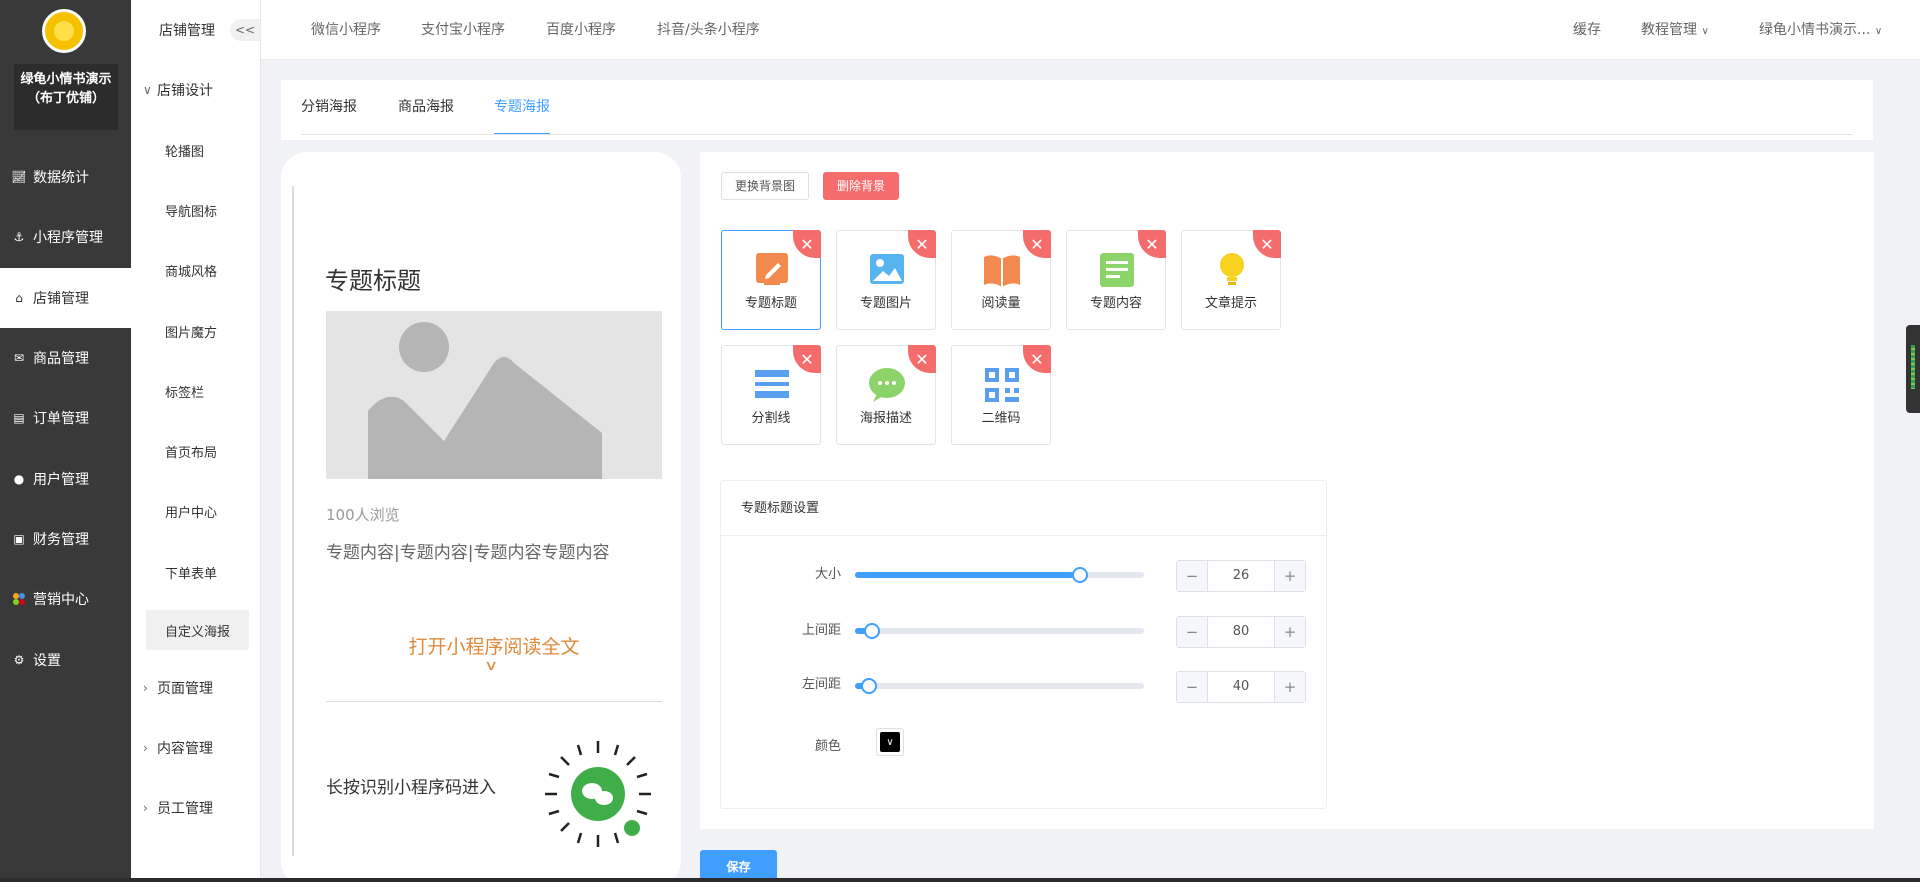 The height and width of the screenshot is (882, 1920). I want to click on subnav-item-nav-icons: 导航图标, so click(195, 210).